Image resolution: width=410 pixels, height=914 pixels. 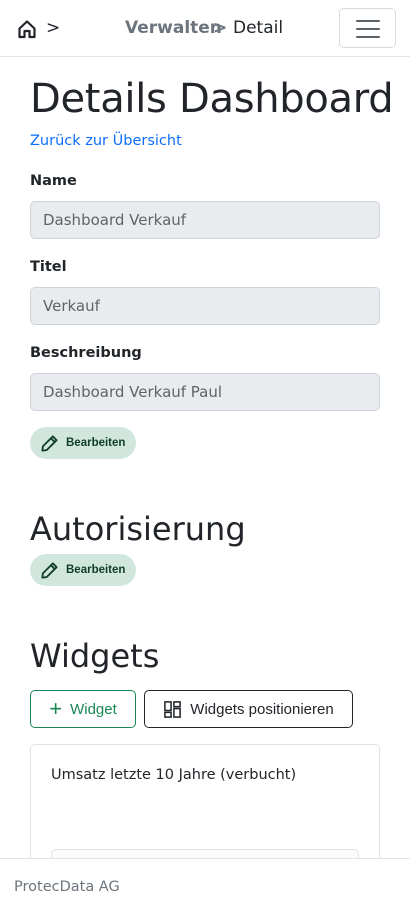 What do you see at coordinates (174, 775) in the screenshot?
I see `widget-card-title: Umsatz letzte 10 Jahre (verbucht)` at bounding box center [174, 775].